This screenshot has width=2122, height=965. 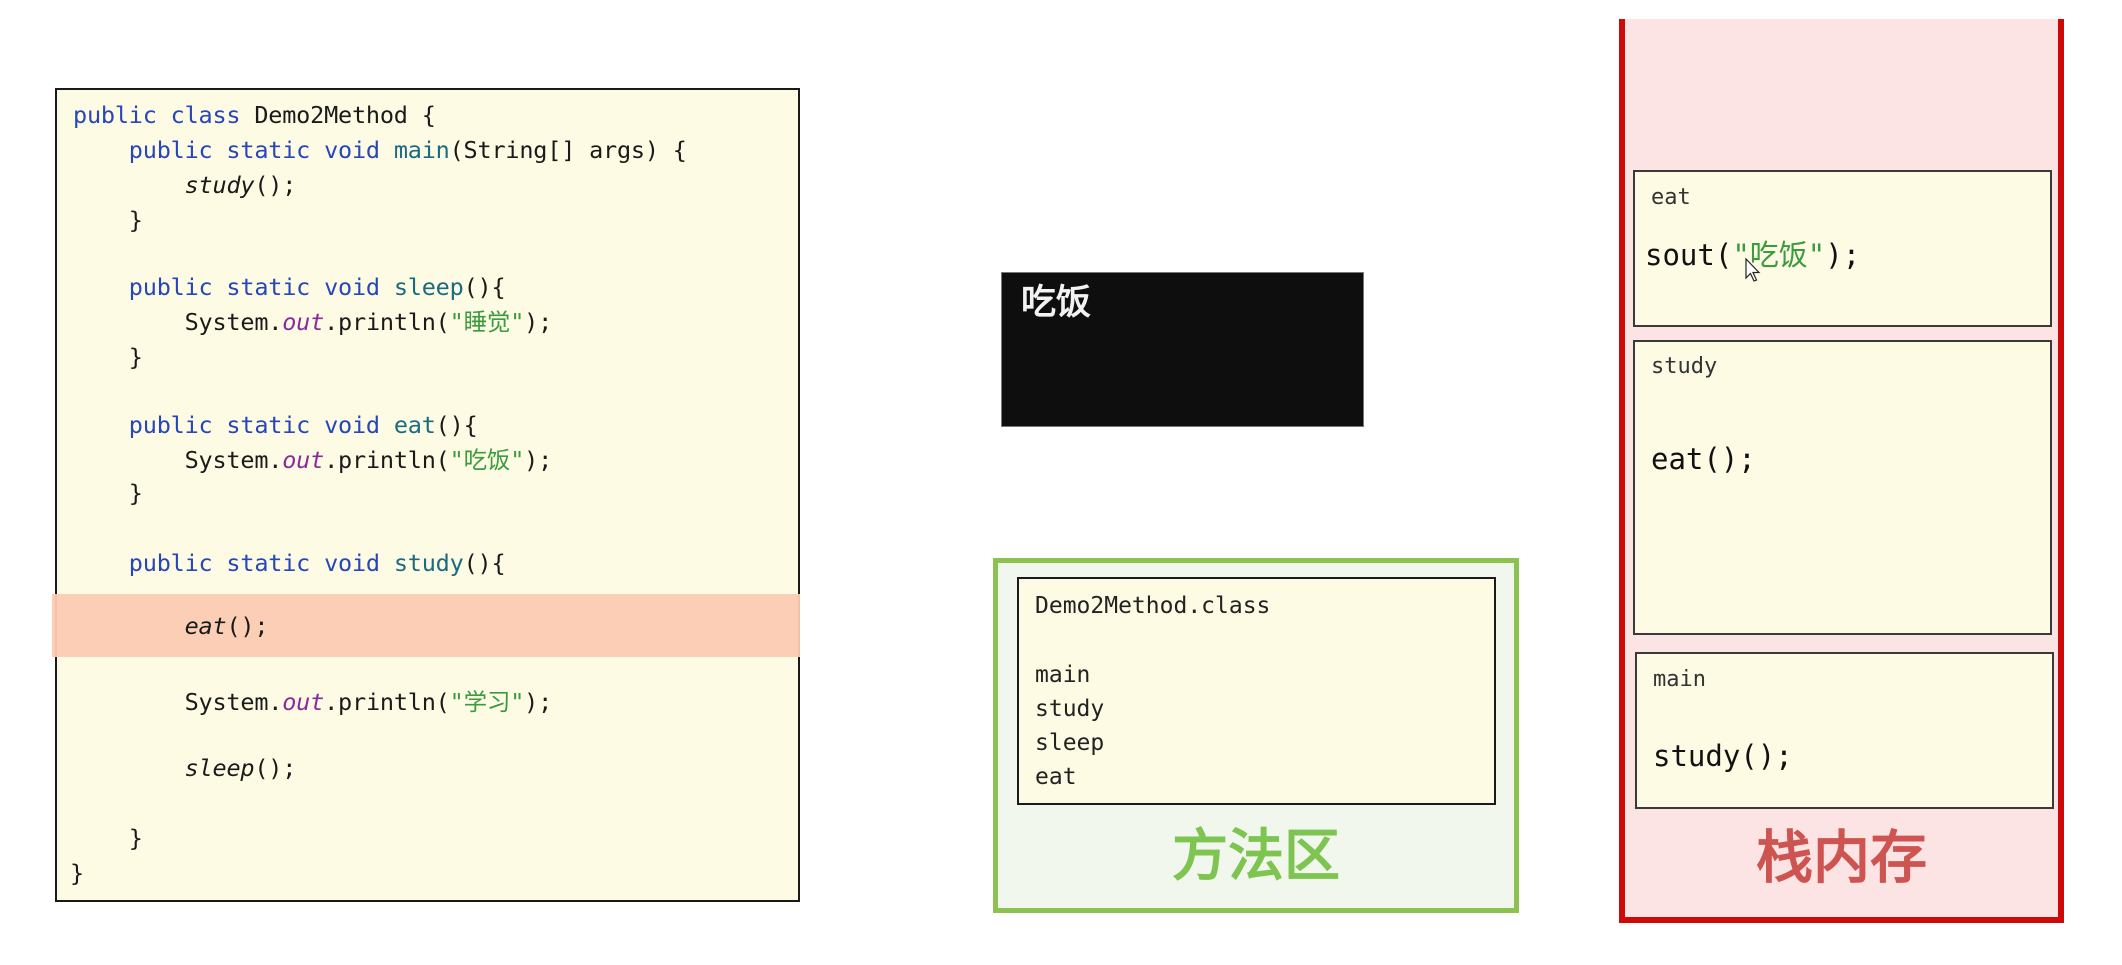 I want to click on code-line: System.out.println("睡觉");, so click(x=313, y=322).